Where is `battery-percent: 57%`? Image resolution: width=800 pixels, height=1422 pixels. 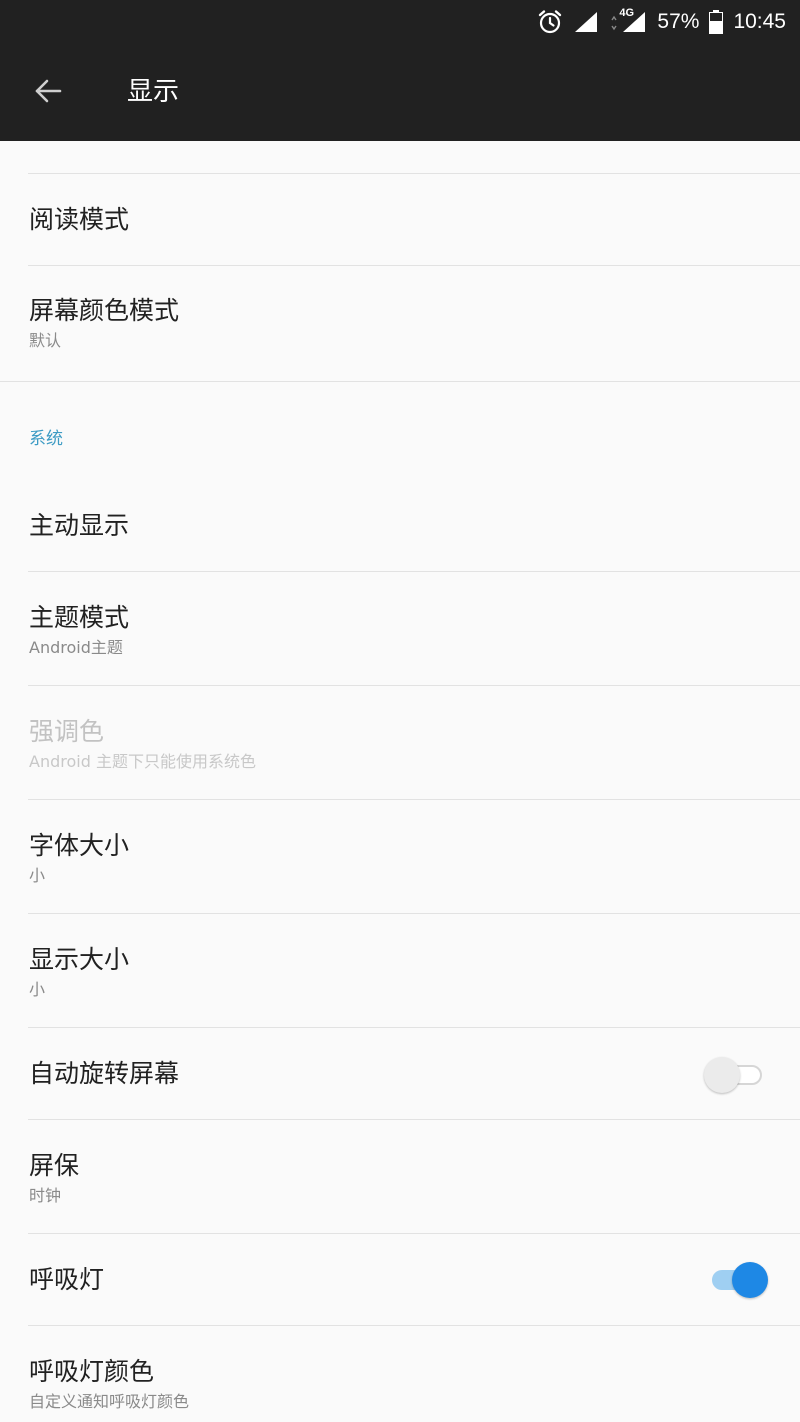 battery-percent: 57% is located at coordinates (678, 21).